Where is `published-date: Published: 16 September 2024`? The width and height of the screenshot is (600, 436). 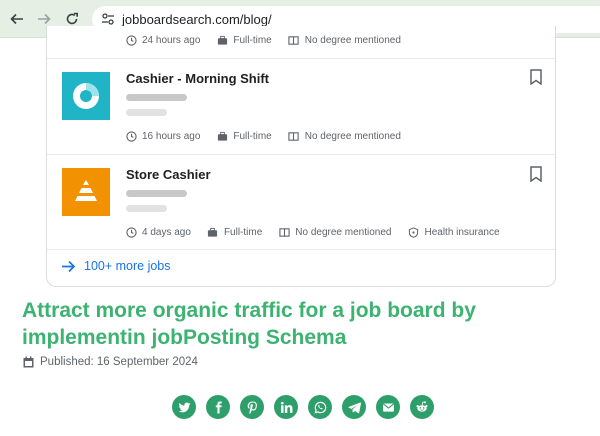 published-date: Published: 16 September 2024 is located at coordinates (110, 362).